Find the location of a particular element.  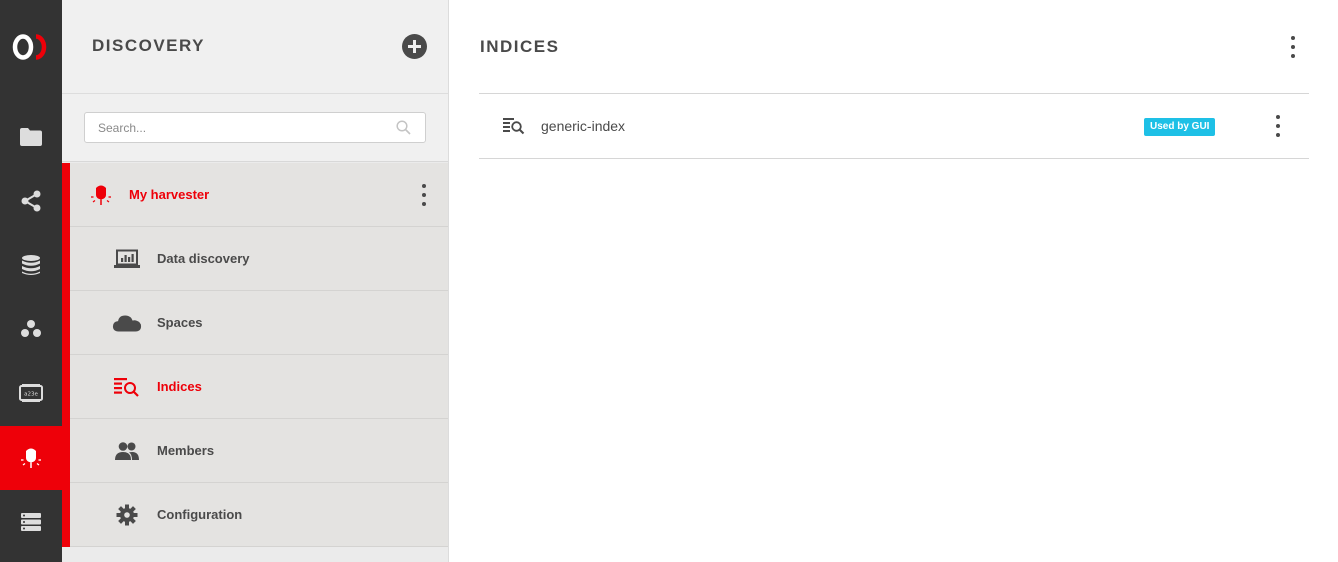

page-menu-button is located at coordinates (1293, 47).